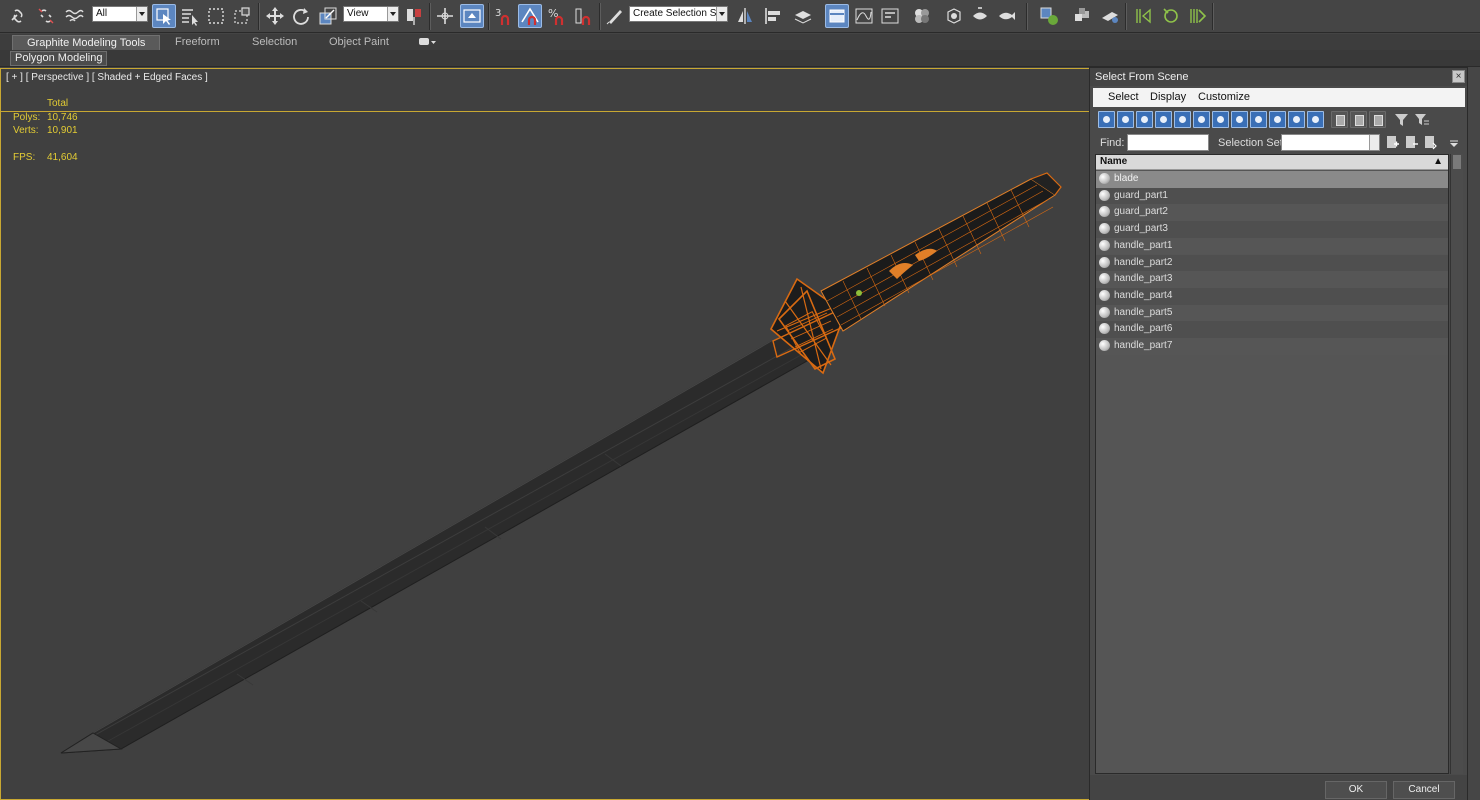 The height and width of the screenshot is (800, 1480). I want to click on tab-graphite-modeling-tools: Graphite Modeling Tools, so click(86, 42).